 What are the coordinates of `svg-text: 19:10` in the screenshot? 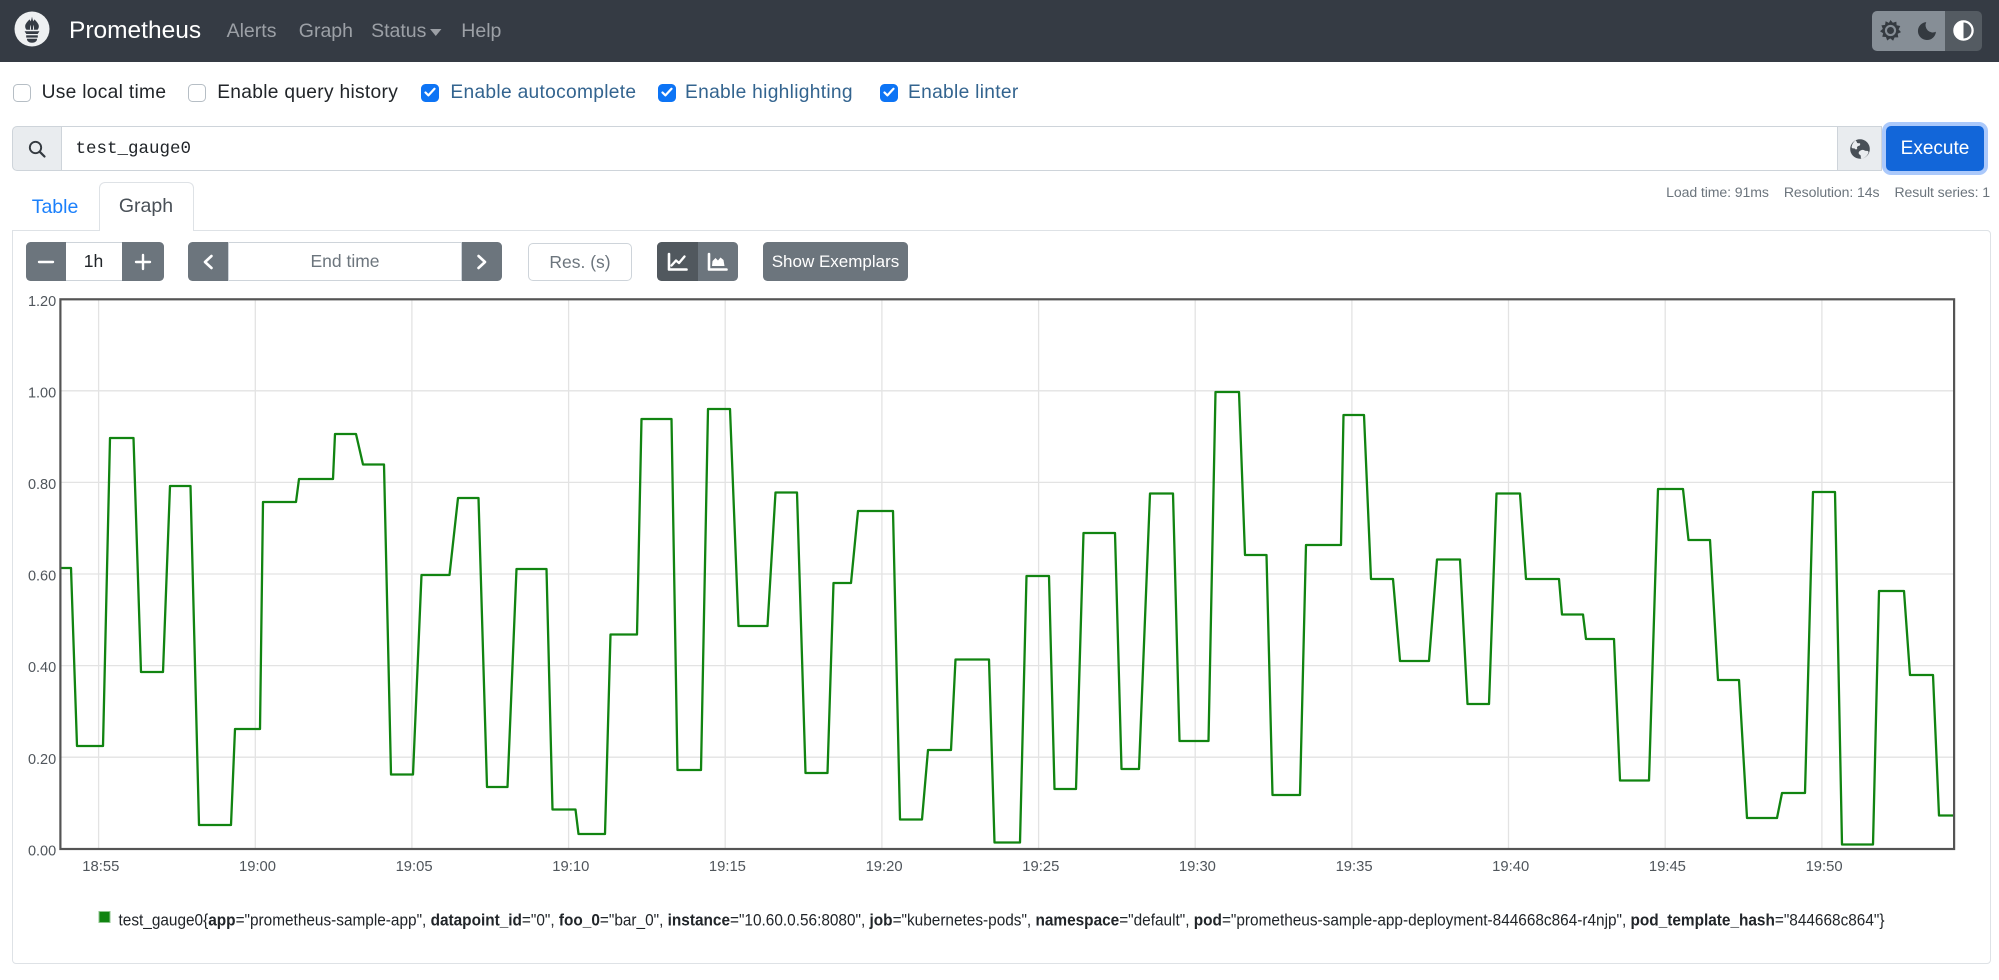 It's located at (570, 867).